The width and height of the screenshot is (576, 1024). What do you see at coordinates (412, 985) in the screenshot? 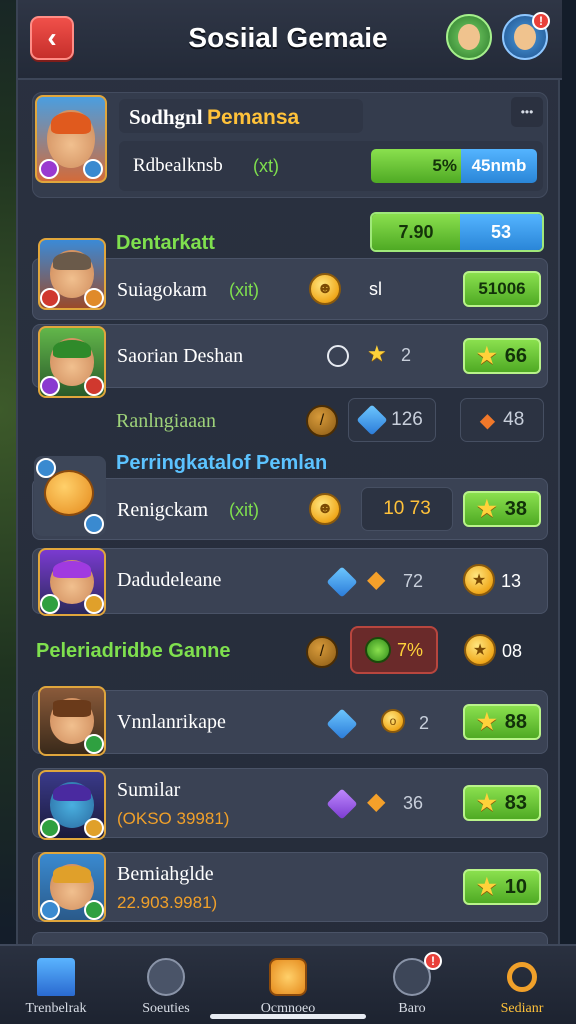
I see `tab-battle: ! Baro` at bounding box center [412, 985].